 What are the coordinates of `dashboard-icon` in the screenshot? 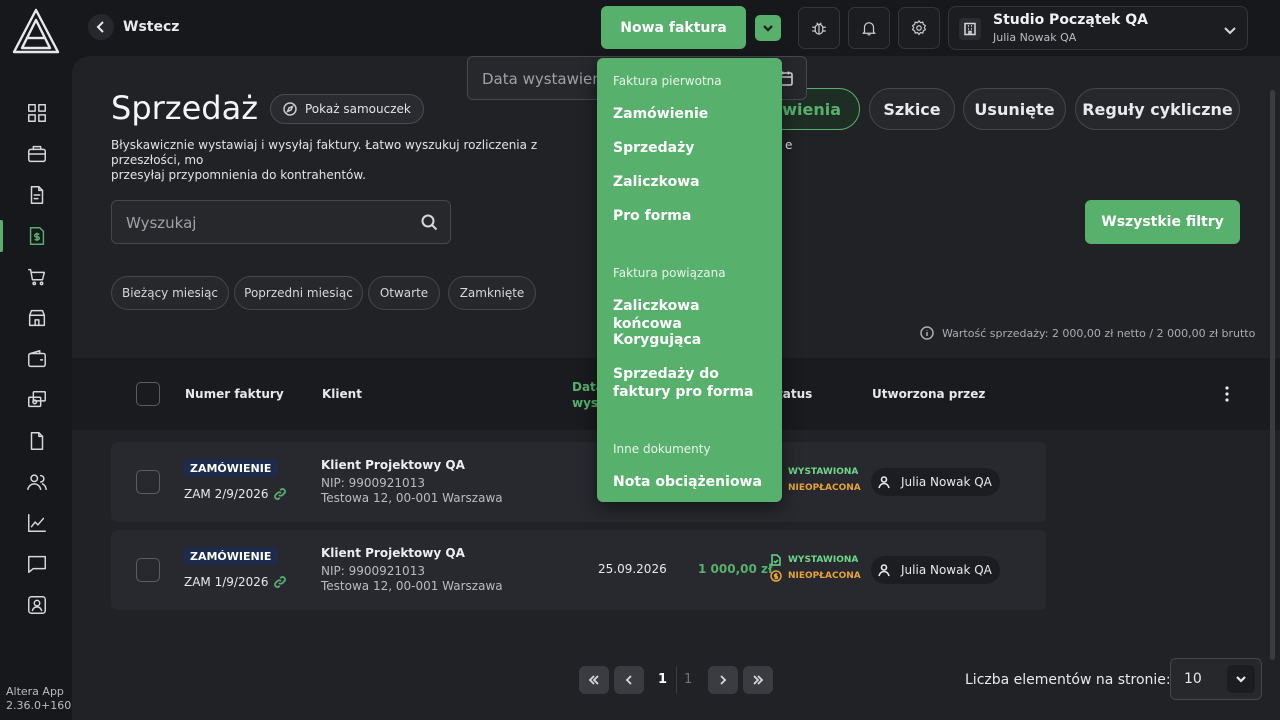 It's located at (37, 113).